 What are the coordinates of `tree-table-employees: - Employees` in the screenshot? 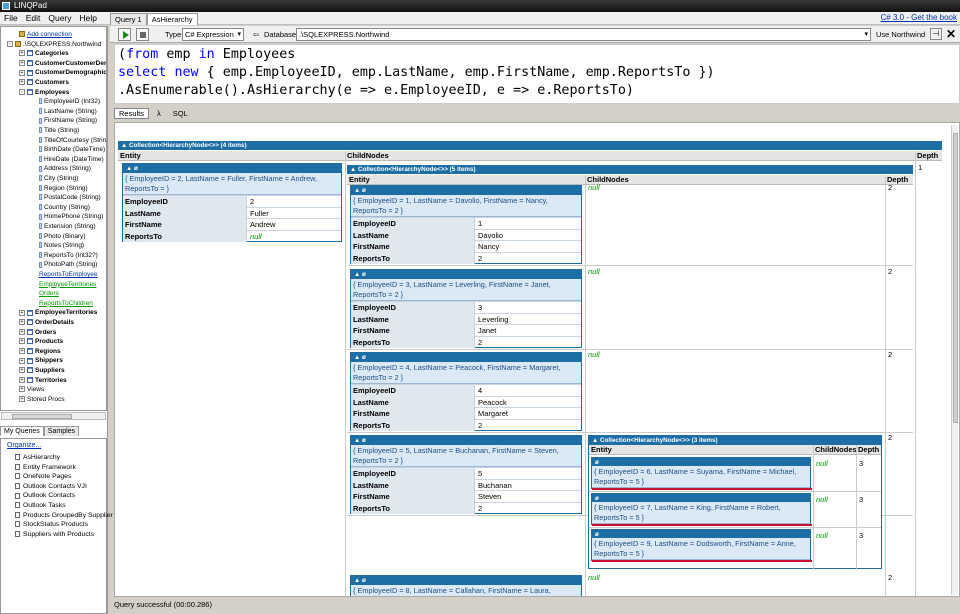 It's located at (44, 92).